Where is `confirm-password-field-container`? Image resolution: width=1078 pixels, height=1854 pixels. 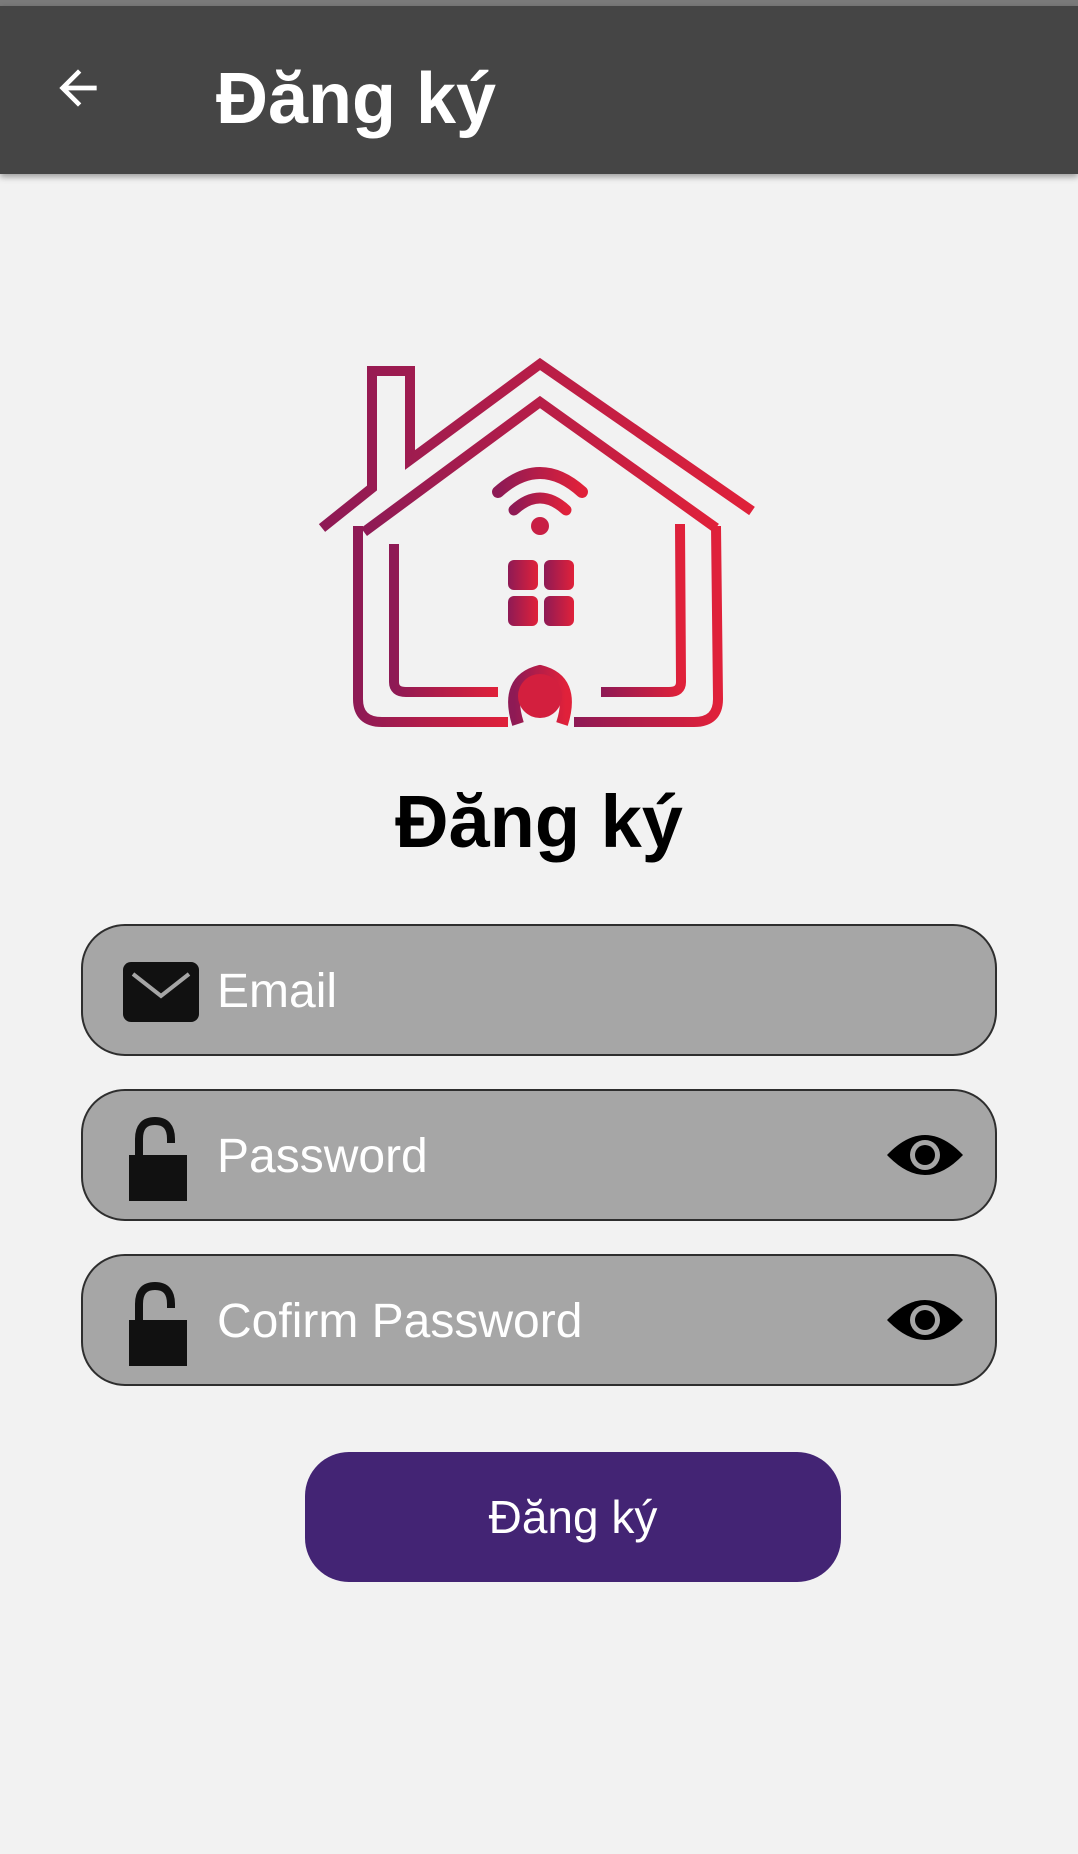
confirm-password-field-container is located at coordinates (539, 1320).